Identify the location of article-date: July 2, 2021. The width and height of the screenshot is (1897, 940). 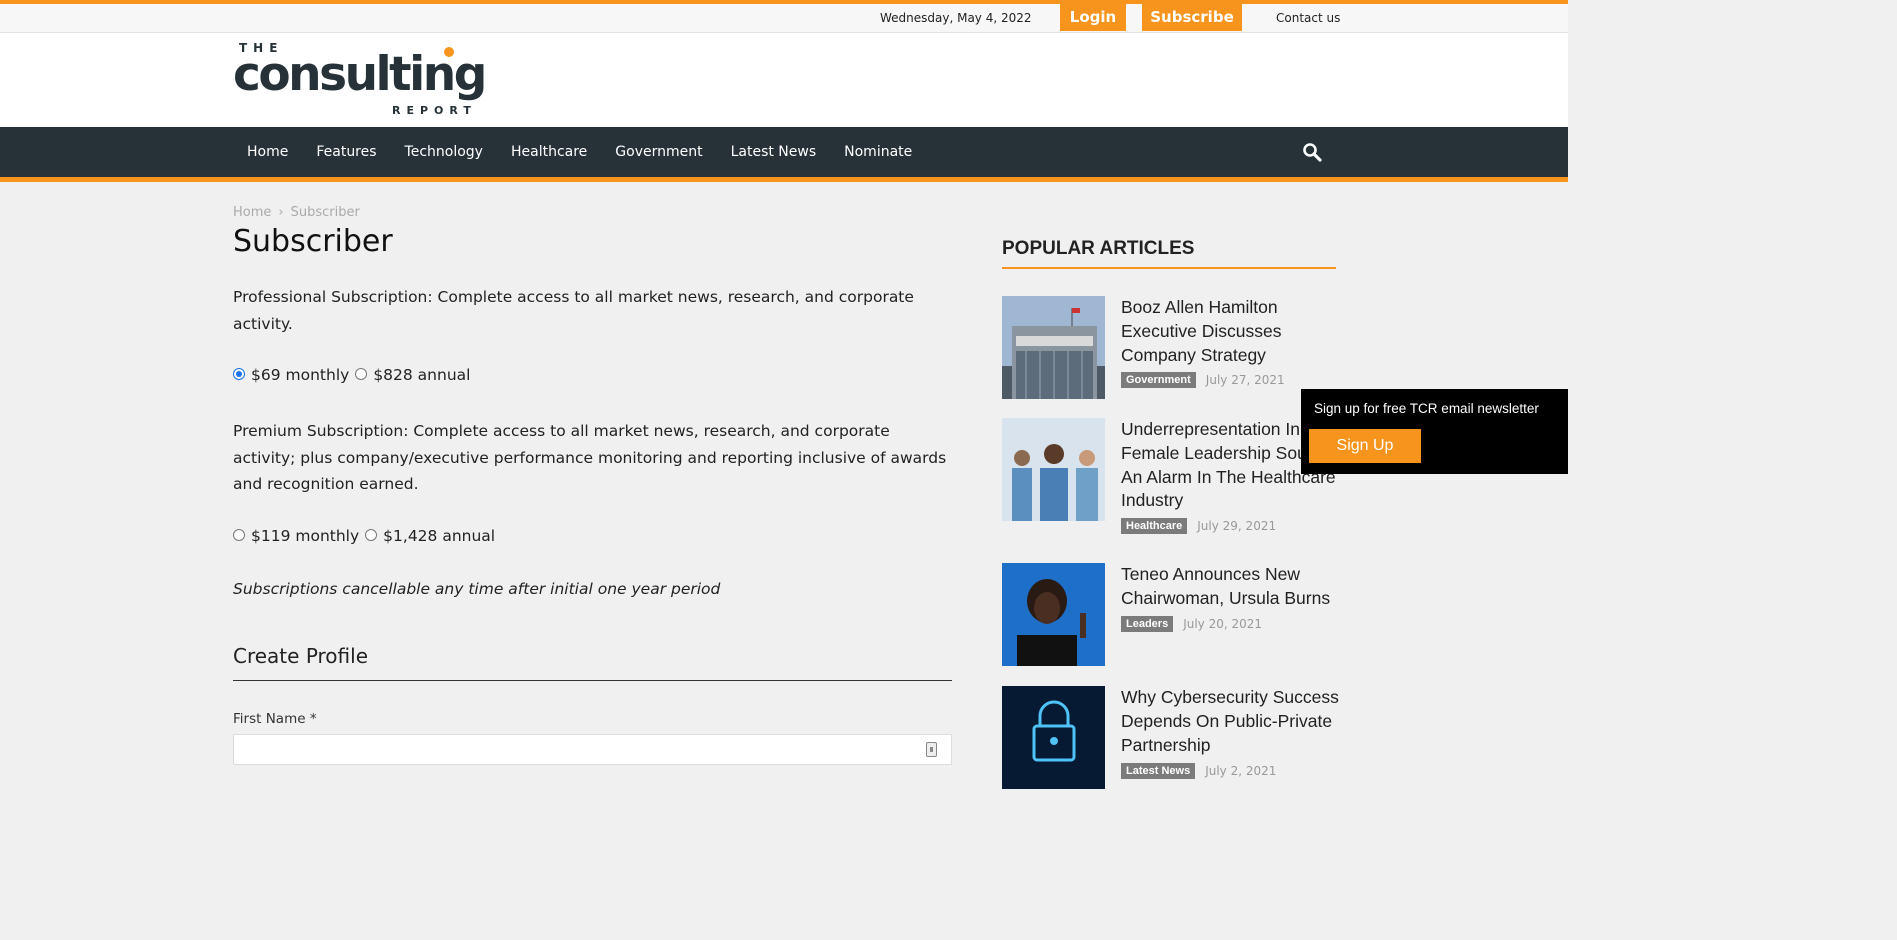
(1241, 771).